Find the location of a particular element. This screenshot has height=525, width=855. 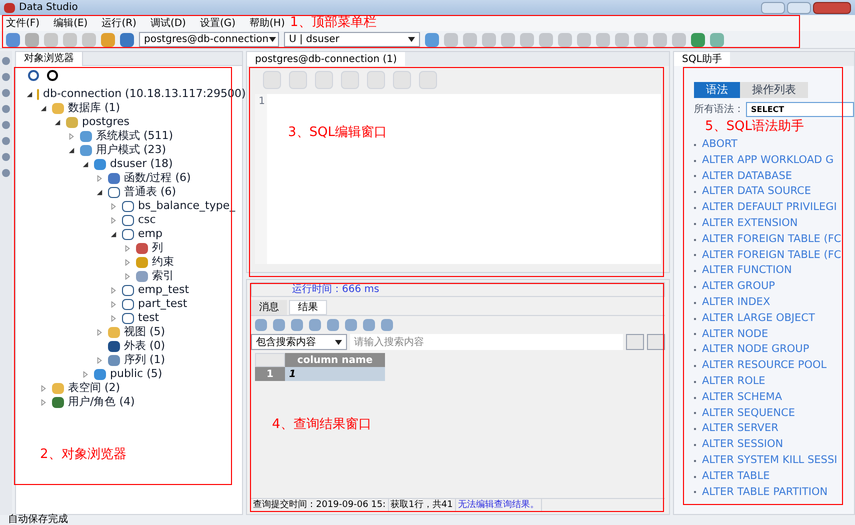

tree-item: 函数/过程 (6) is located at coordinates (157, 178).